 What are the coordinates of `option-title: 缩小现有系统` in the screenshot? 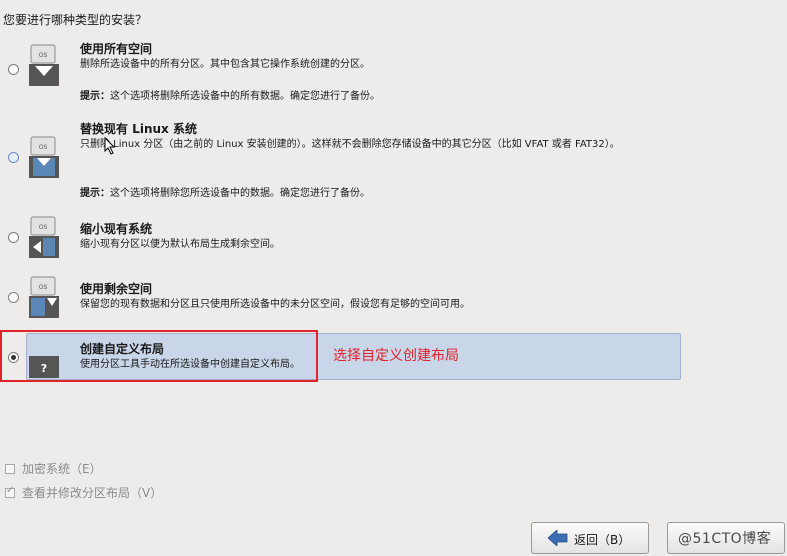 It's located at (116, 229).